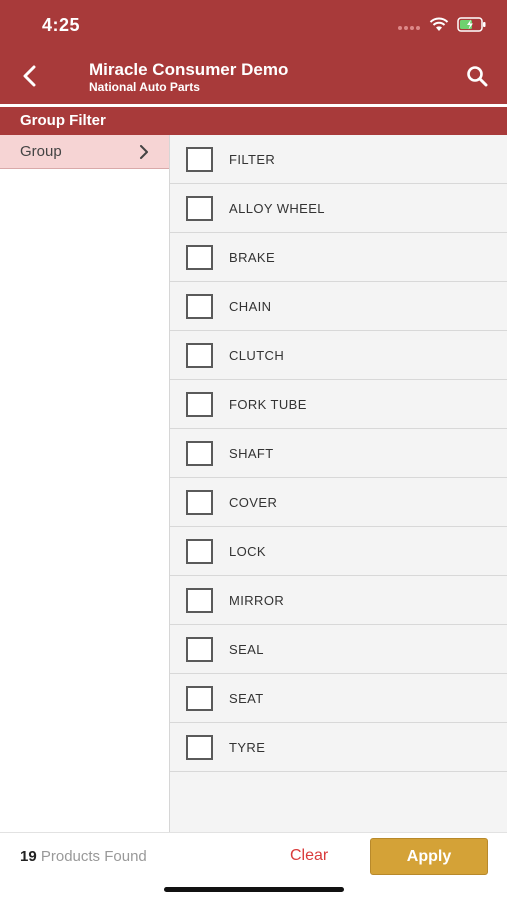 This screenshot has height=900, width=507. I want to click on status-time: 4:25, so click(61, 25).